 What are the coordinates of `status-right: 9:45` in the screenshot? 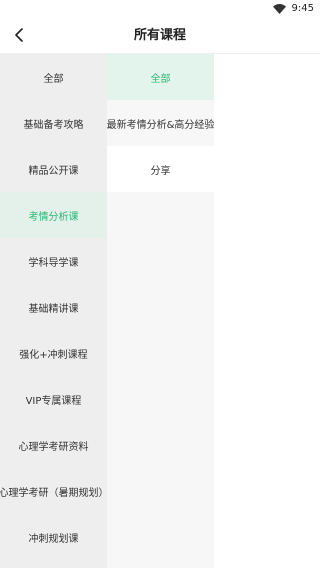 It's located at (293, 8).